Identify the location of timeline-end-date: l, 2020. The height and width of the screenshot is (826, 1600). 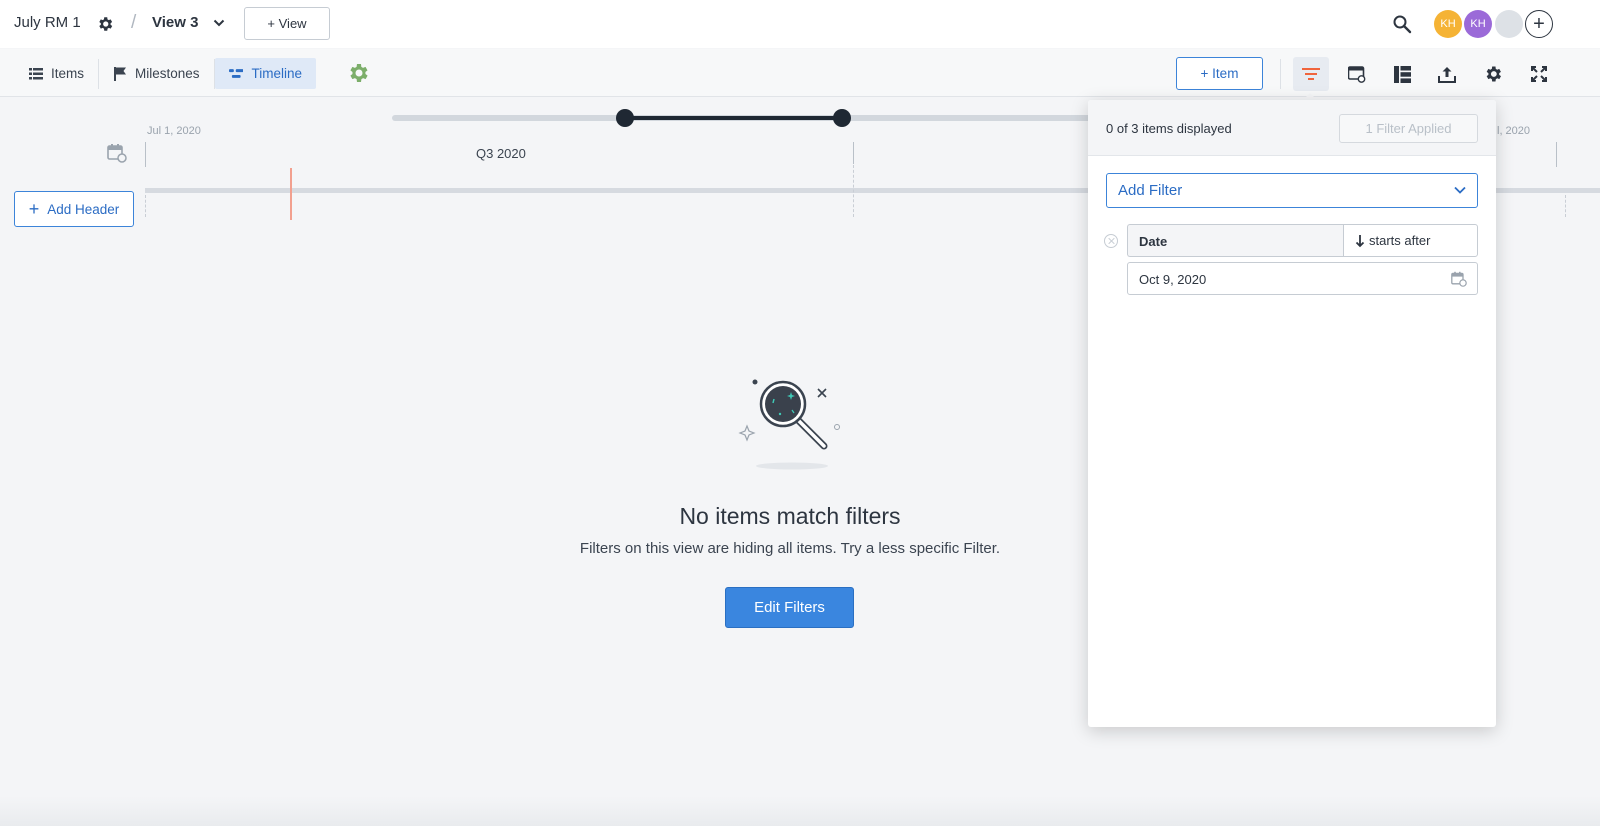
(1514, 131).